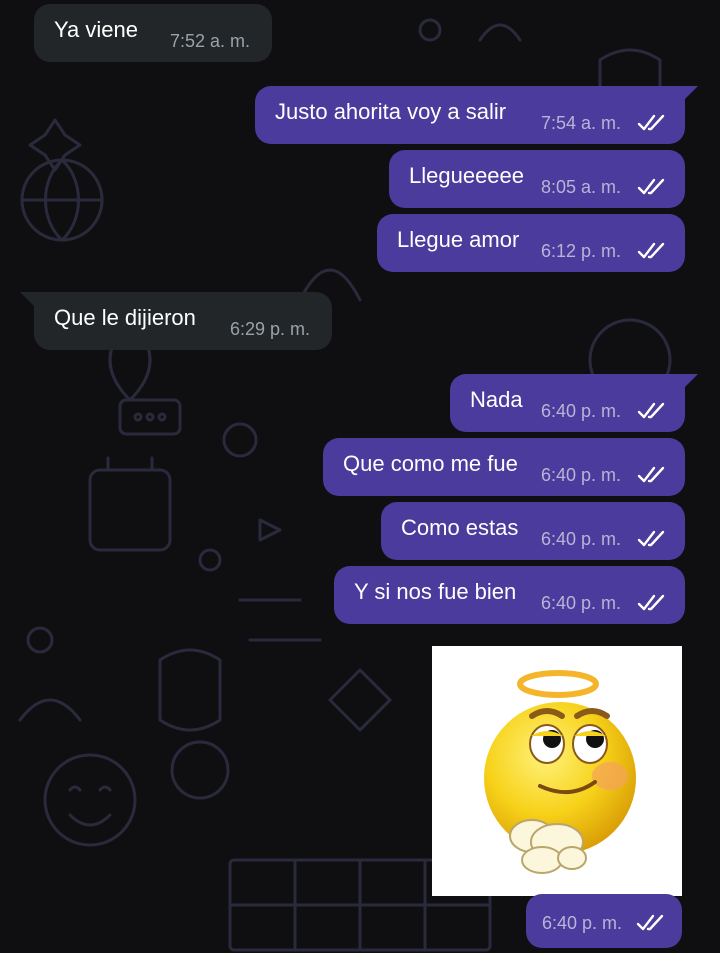 Image resolution: width=720 pixels, height=953 pixels. I want to click on angel-smiley-sticker, so click(557, 771).